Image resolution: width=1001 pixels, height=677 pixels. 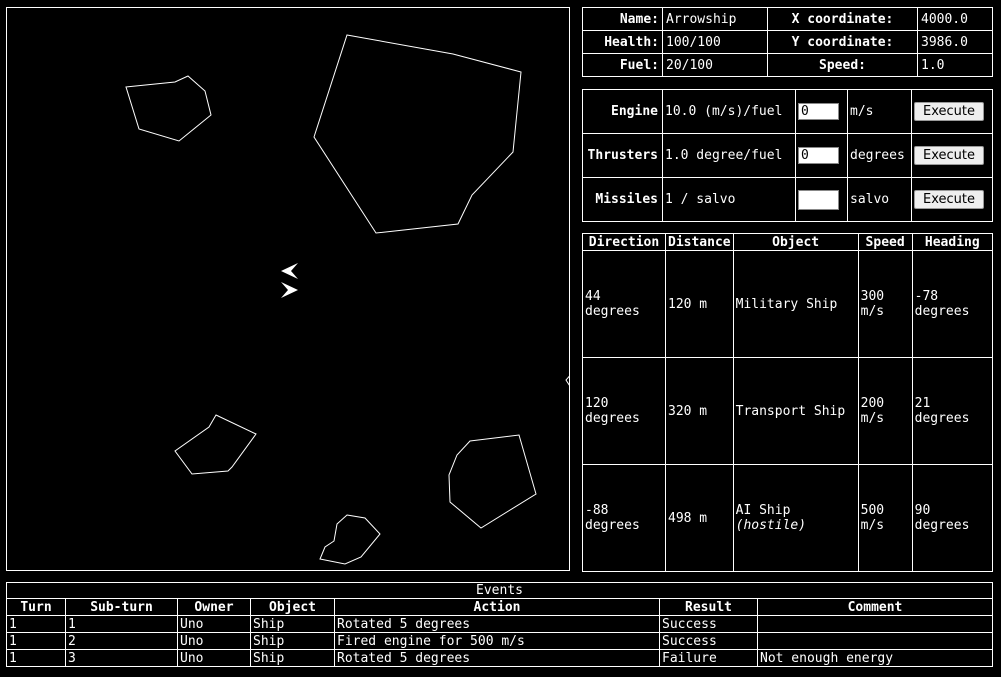 I want to click on missiles-control-row: Missiles 1 / salvo salvo Execute, so click(x=787, y=199).